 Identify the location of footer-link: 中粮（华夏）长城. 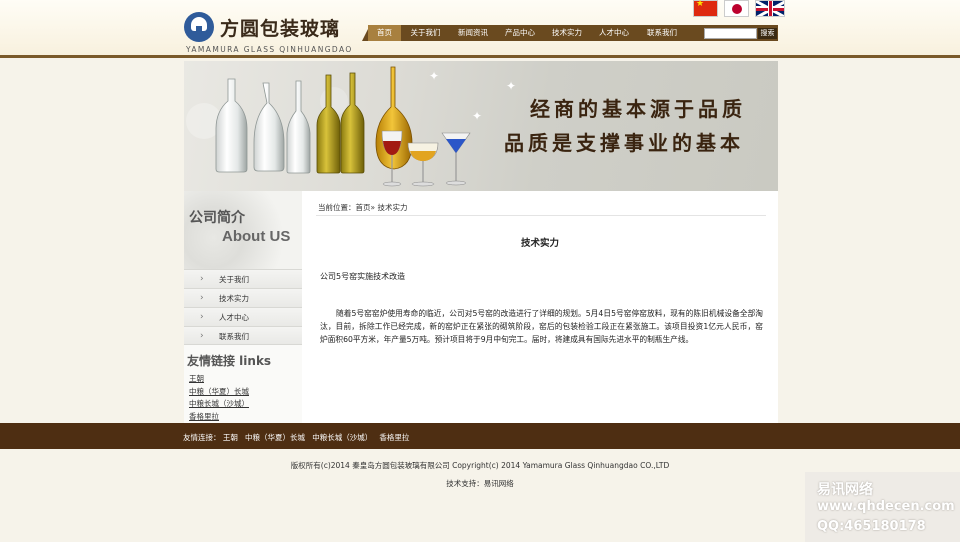
(275, 437).